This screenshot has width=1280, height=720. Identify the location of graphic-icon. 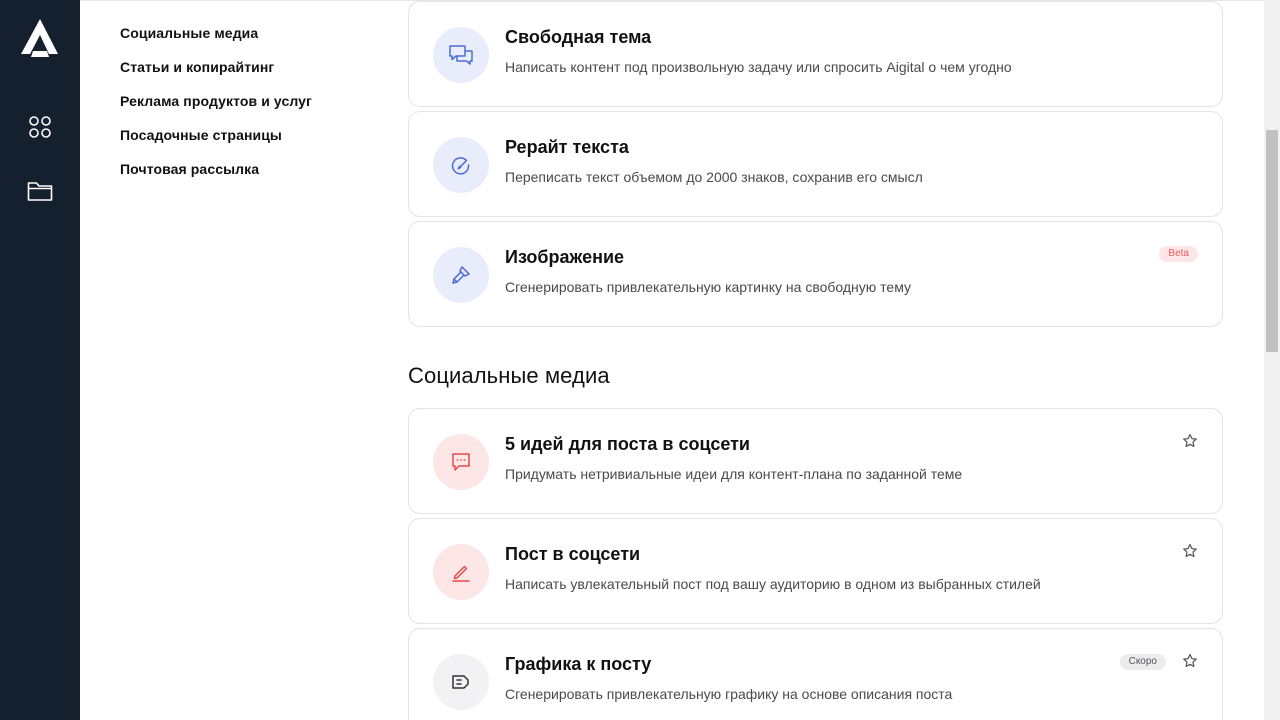
(461, 682).